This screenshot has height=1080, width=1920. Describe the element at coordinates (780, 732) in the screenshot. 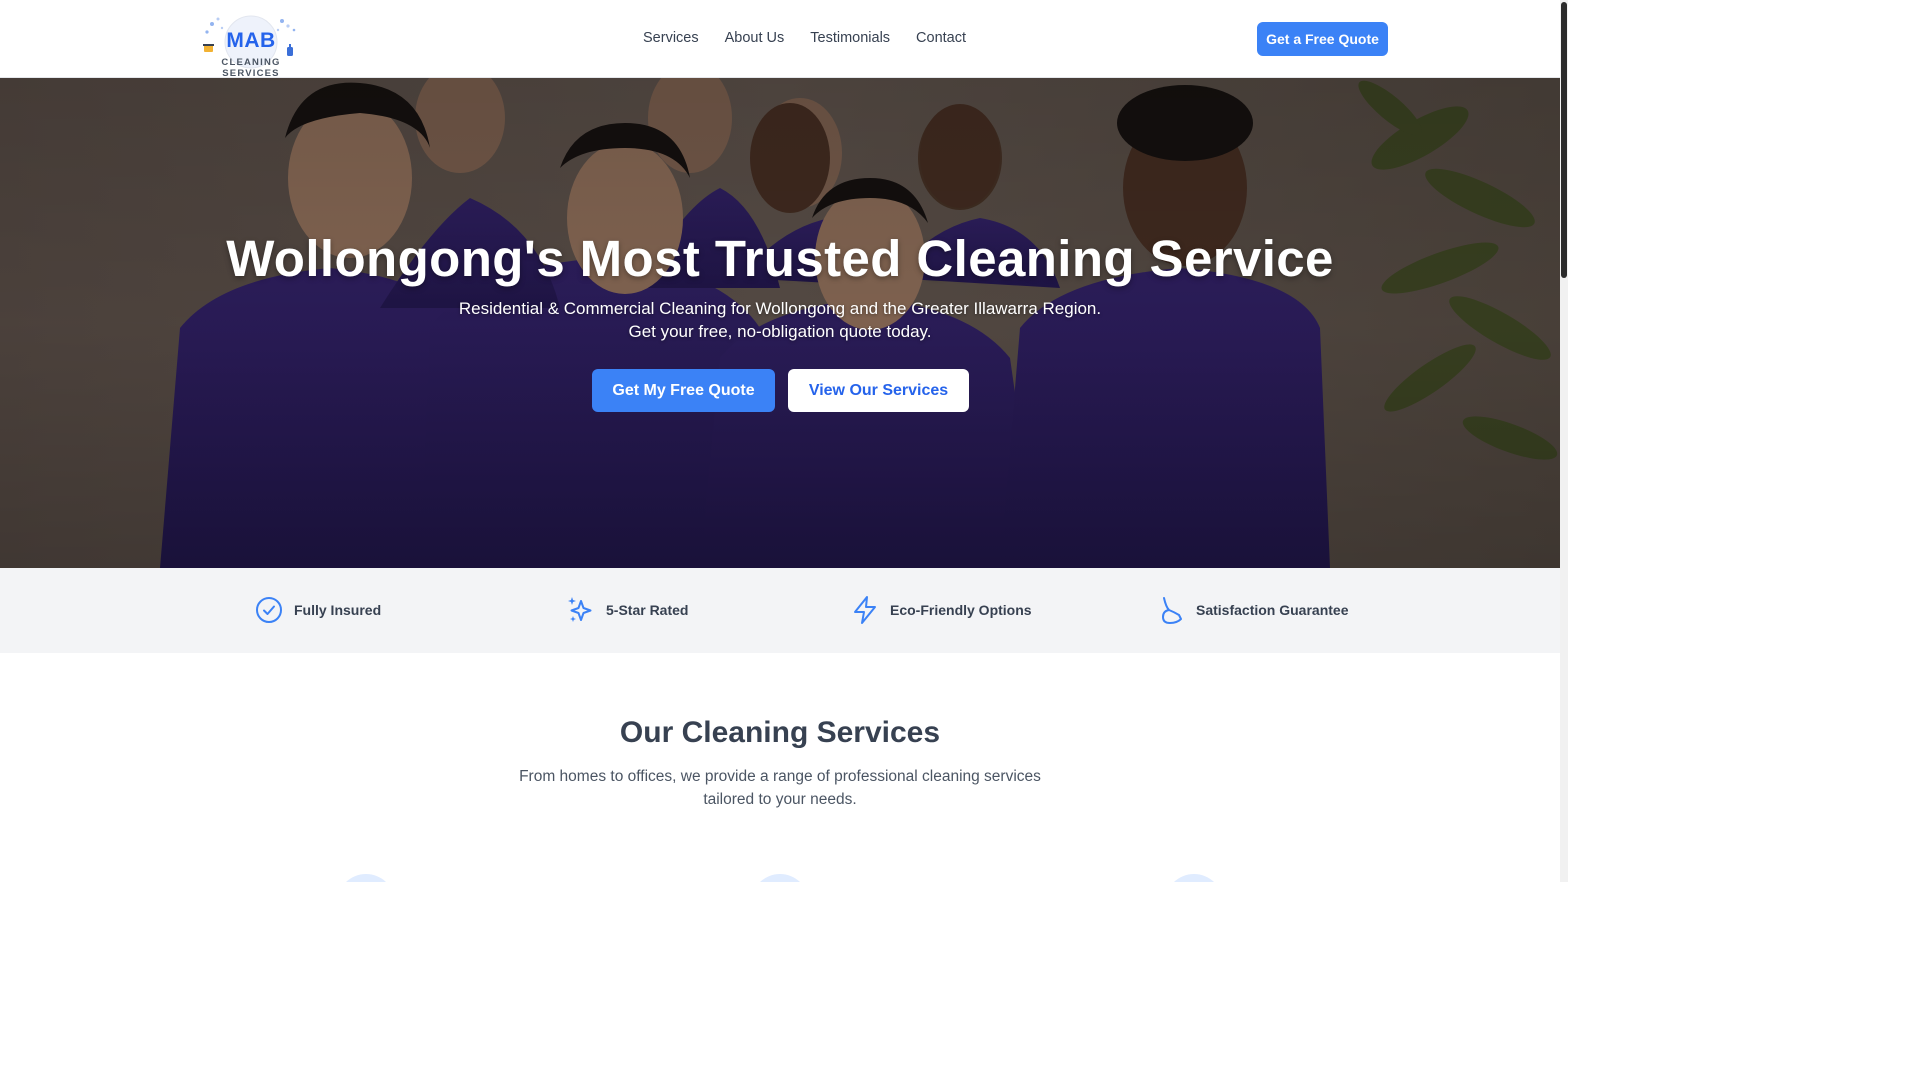

I see `services-title: Our Cleaning Services` at that location.